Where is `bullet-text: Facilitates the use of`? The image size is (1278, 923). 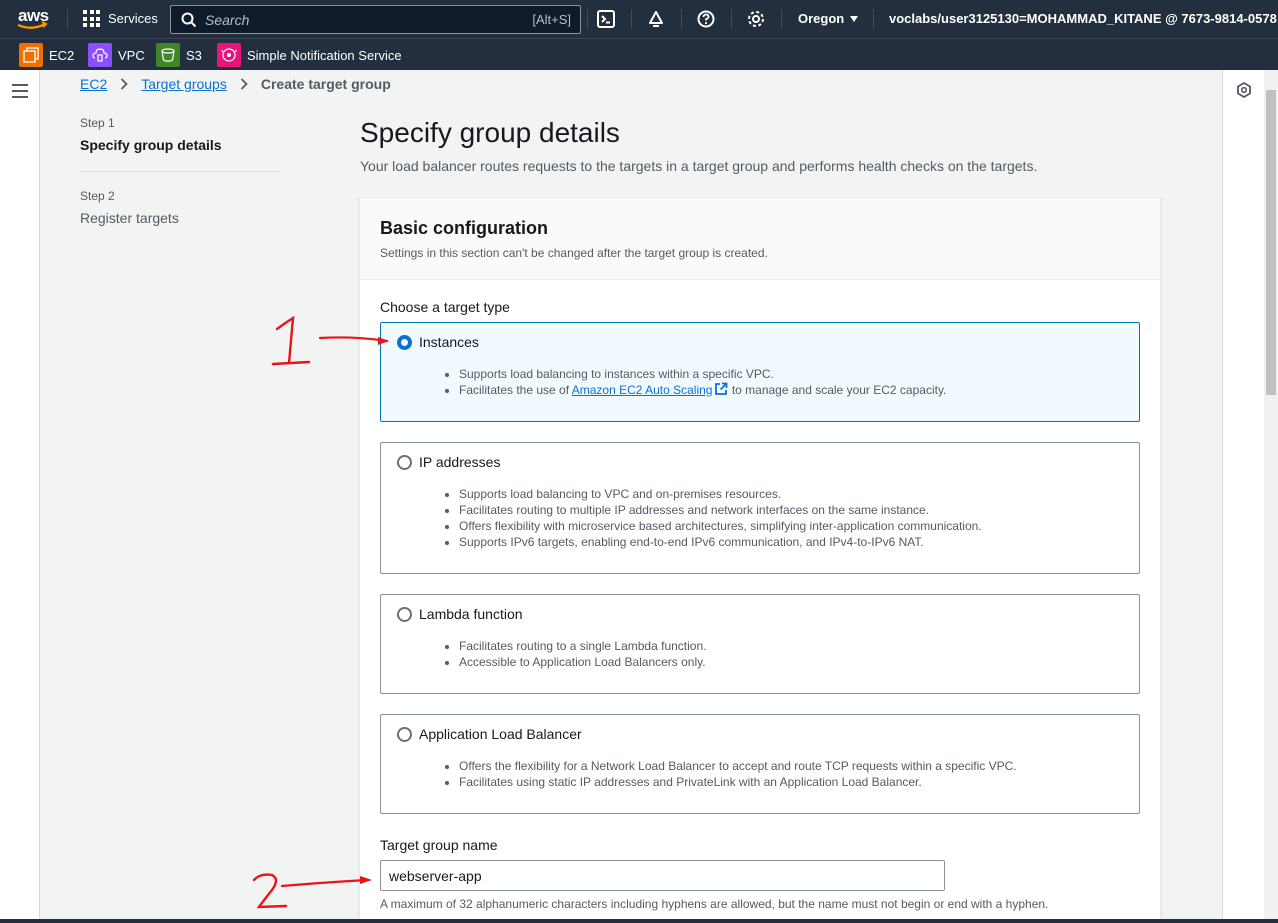
bullet-text: Facilitates the use of is located at coordinates (515, 390).